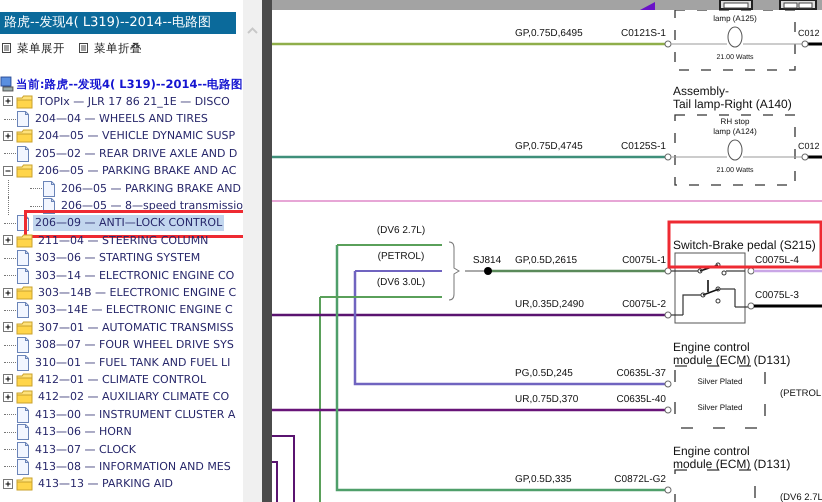  What do you see at coordinates (546, 260) in the screenshot?
I see `wire-label: GP,0.5D,2615` at bounding box center [546, 260].